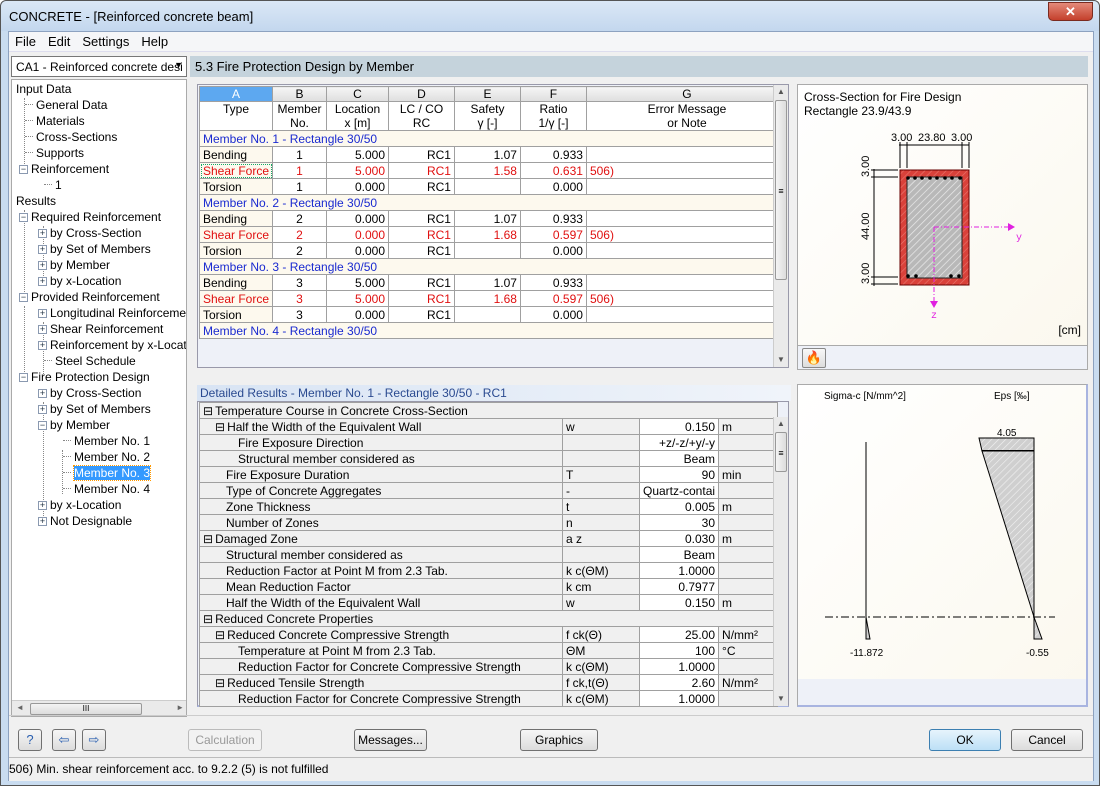  Describe the element at coordinates (687, 94) in the screenshot. I see `column-letter-g: G` at that location.